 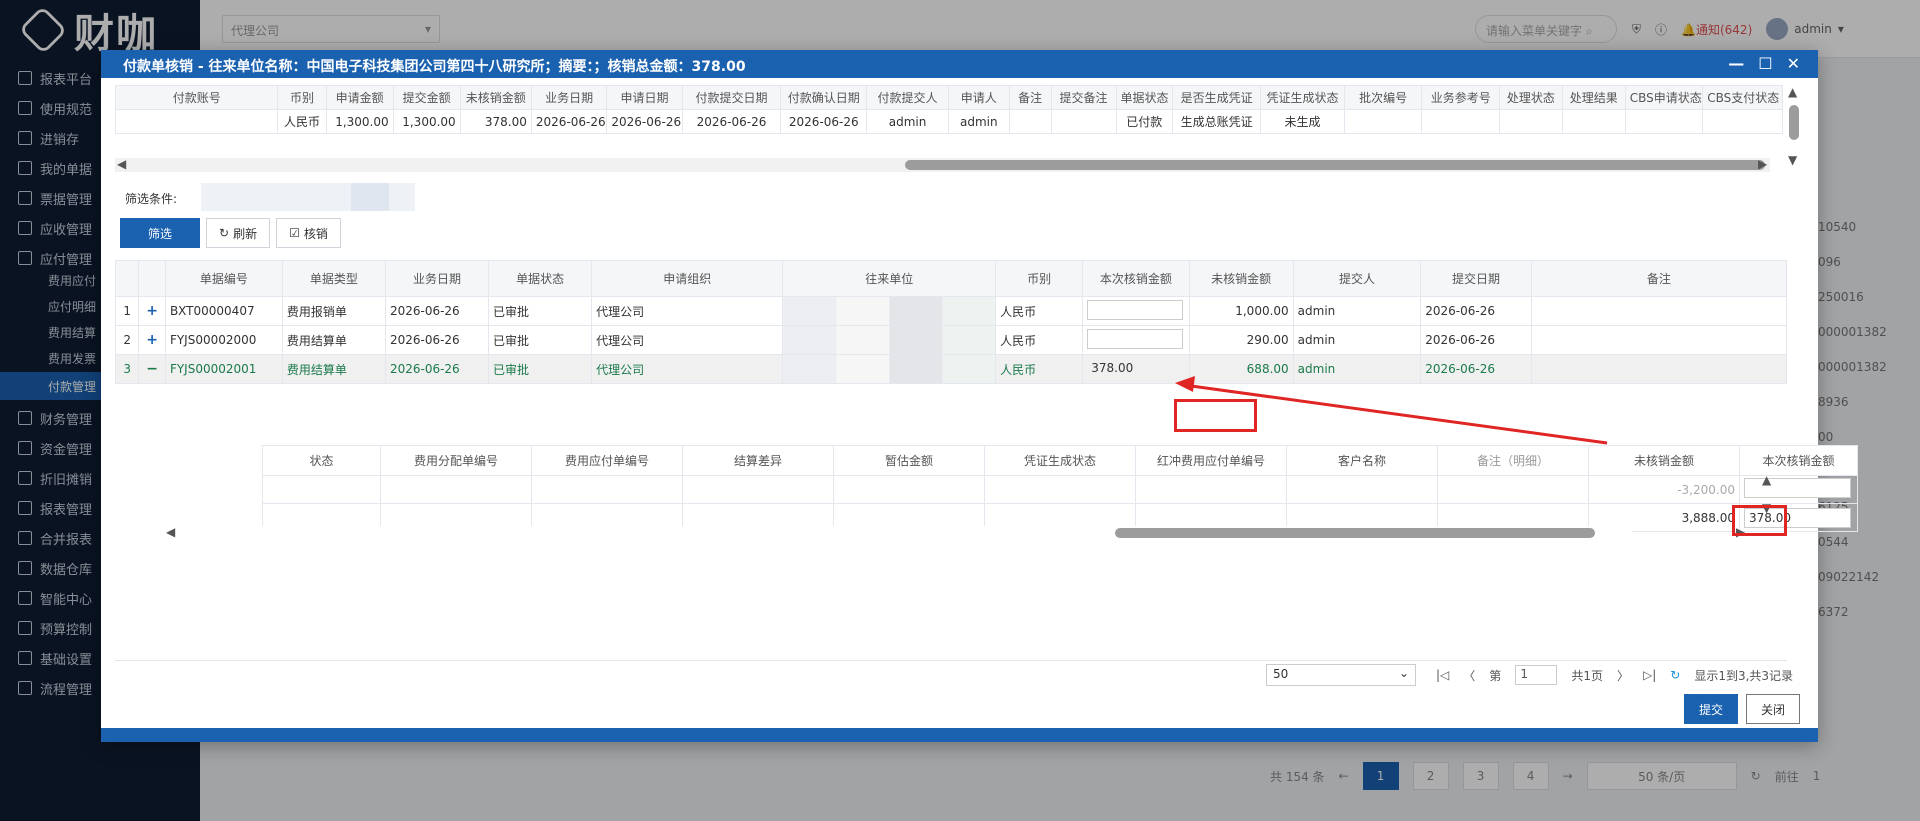 What do you see at coordinates (1649, 675) in the screenshot?
I see `last-page-icon: ▷|` at bounding box center [1649, 675].